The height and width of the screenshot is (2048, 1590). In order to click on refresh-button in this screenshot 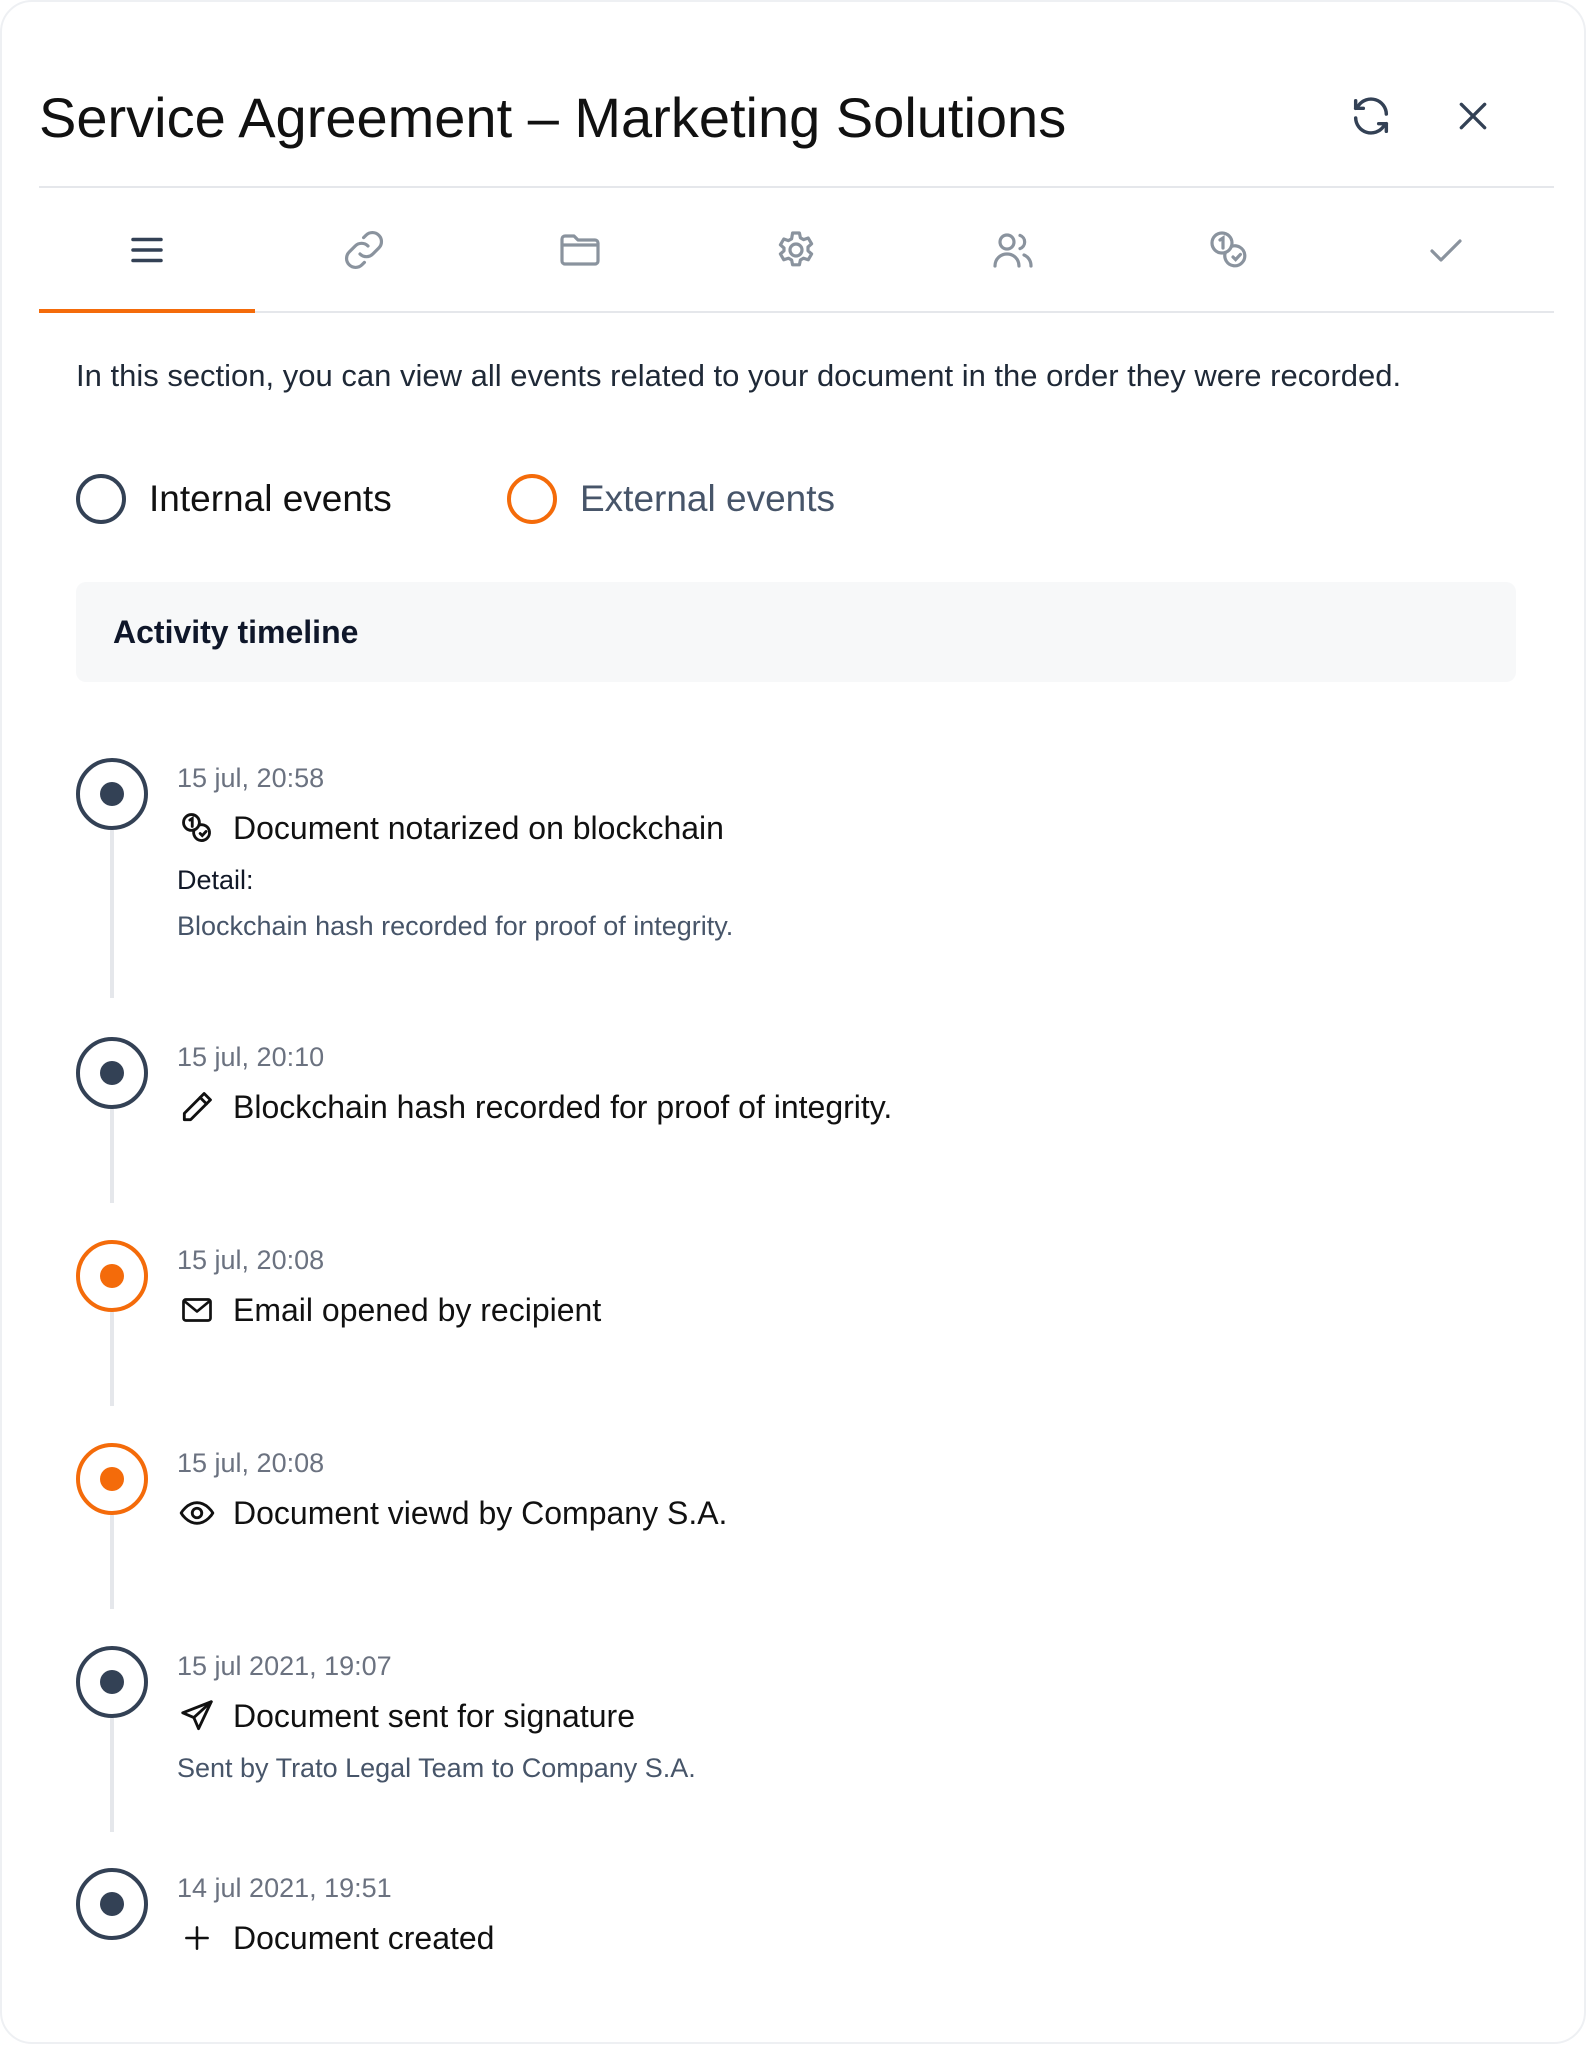, I will do `click(1371, 116)`.